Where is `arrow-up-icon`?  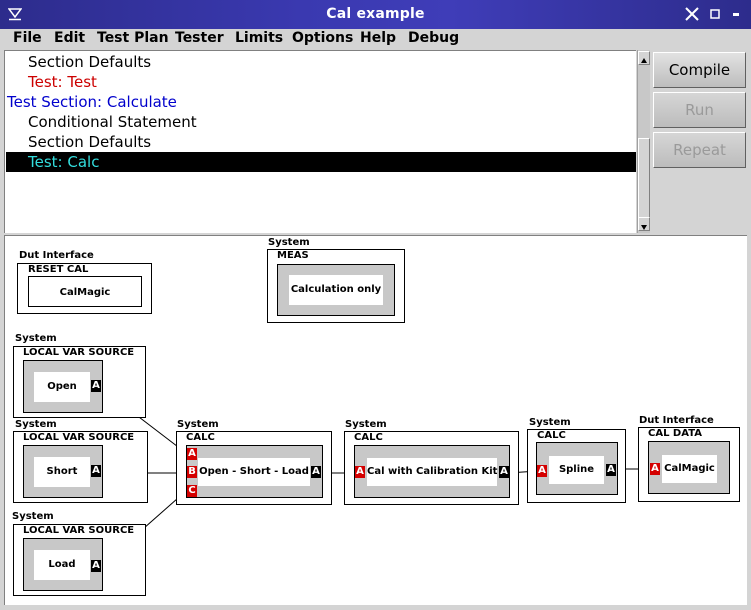
arrow-up-icon is located at coordinates (644, 60).